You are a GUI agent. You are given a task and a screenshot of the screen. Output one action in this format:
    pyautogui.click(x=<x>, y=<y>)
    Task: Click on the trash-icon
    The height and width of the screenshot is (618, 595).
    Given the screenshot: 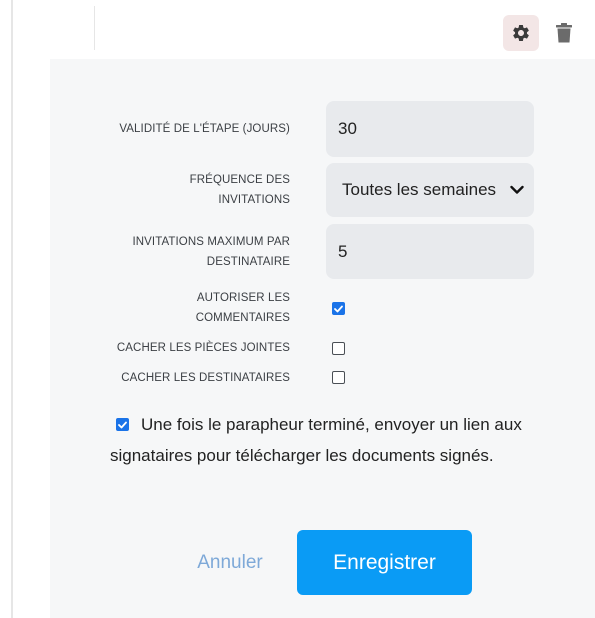 What is the action you would take?
    pyautogui.click(x=564, y=33)
    